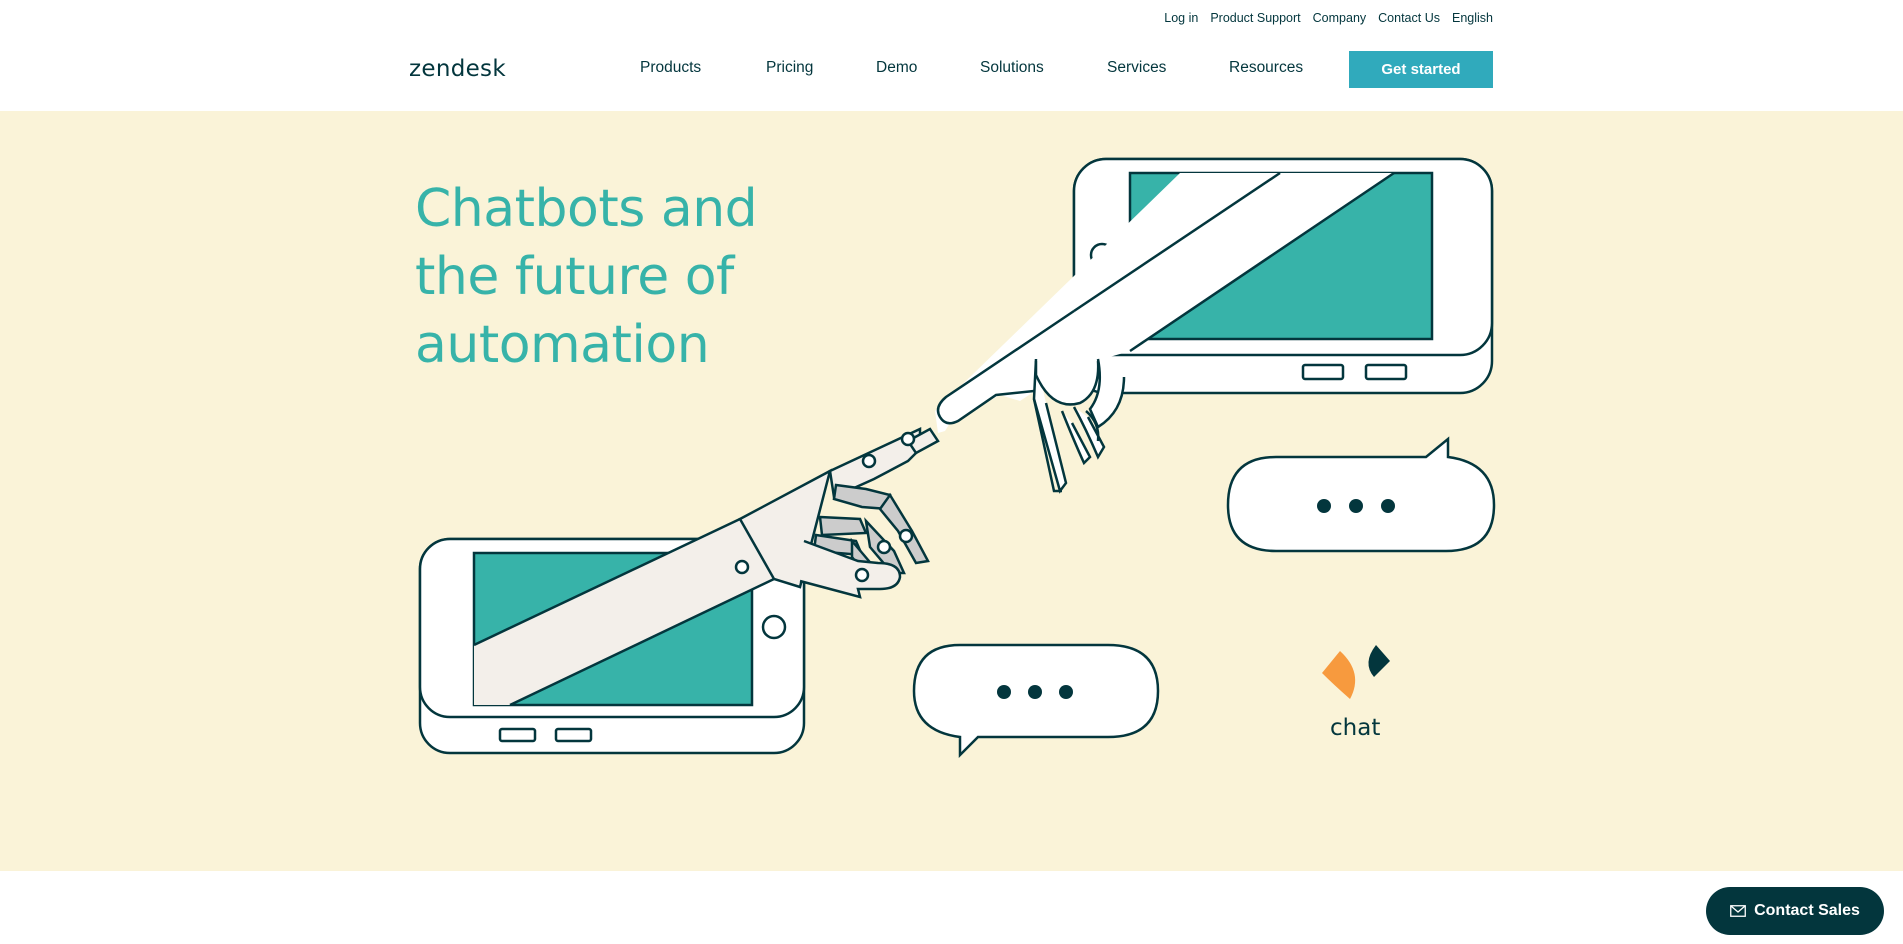 This screenshot has width=1903, height=944. Describe the element at coordinates (1738, 911) in the screenshot. I see `mail-icon` at that location.